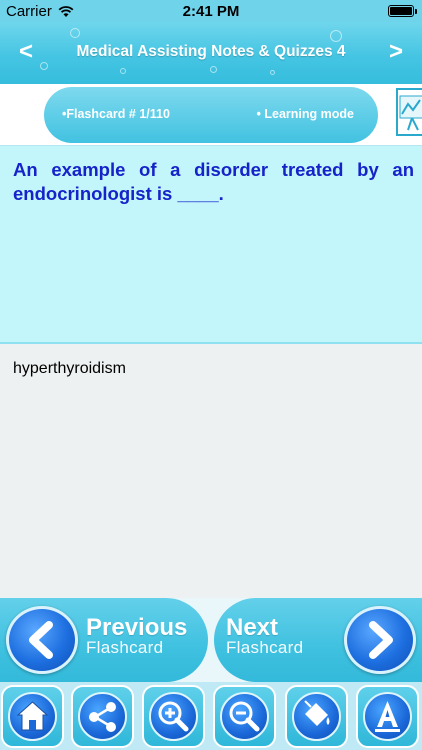 This screenshot has width=422, height=750. Describe the element at coordinates (116, 114) in the screenshot. I see `flashcard-counter: •Flashcard # 1/110` at that location.